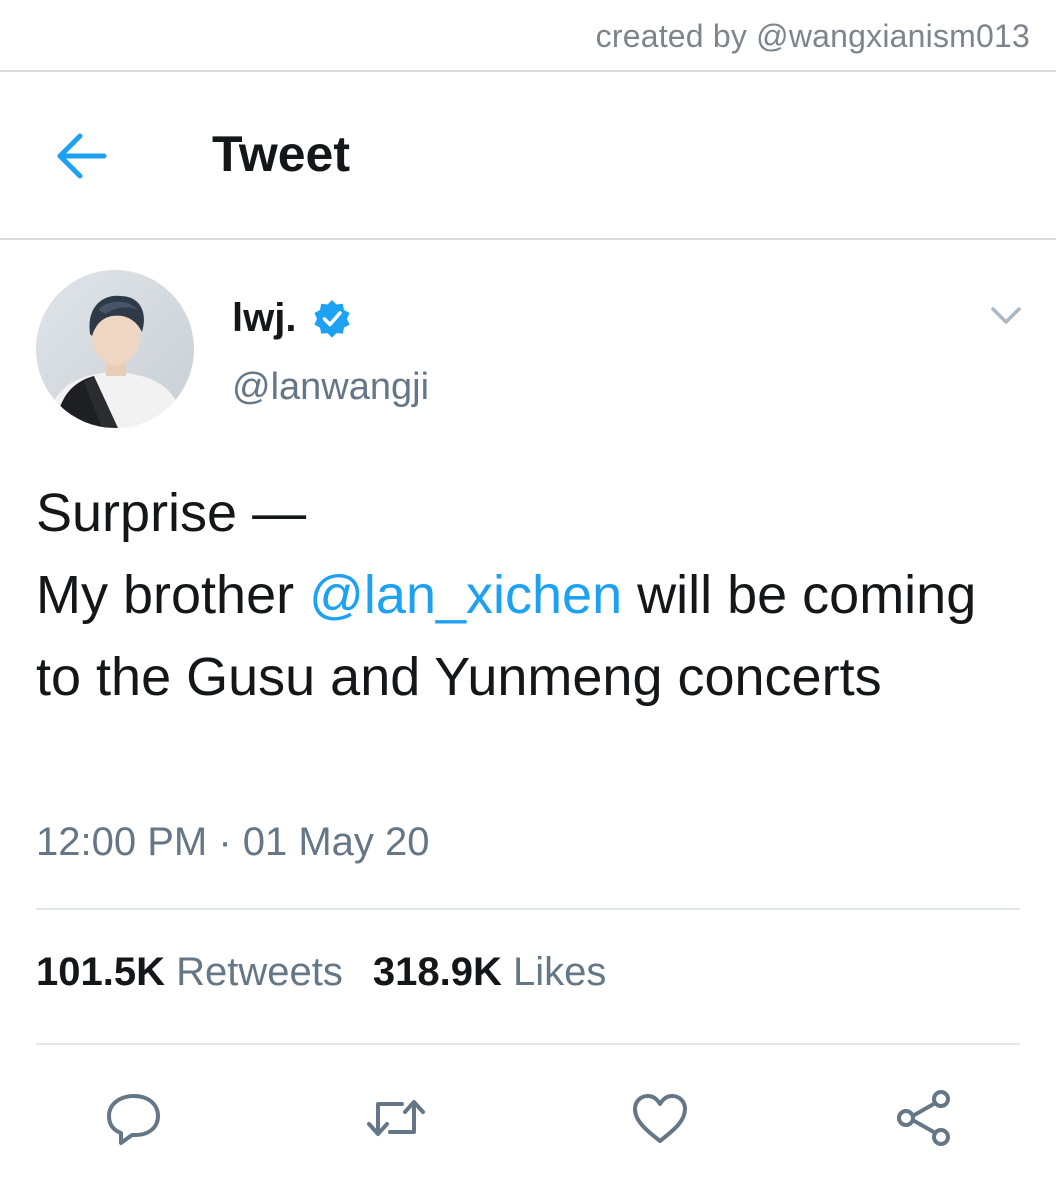  I want to click on app-header: Tweet, so click(528, 156).